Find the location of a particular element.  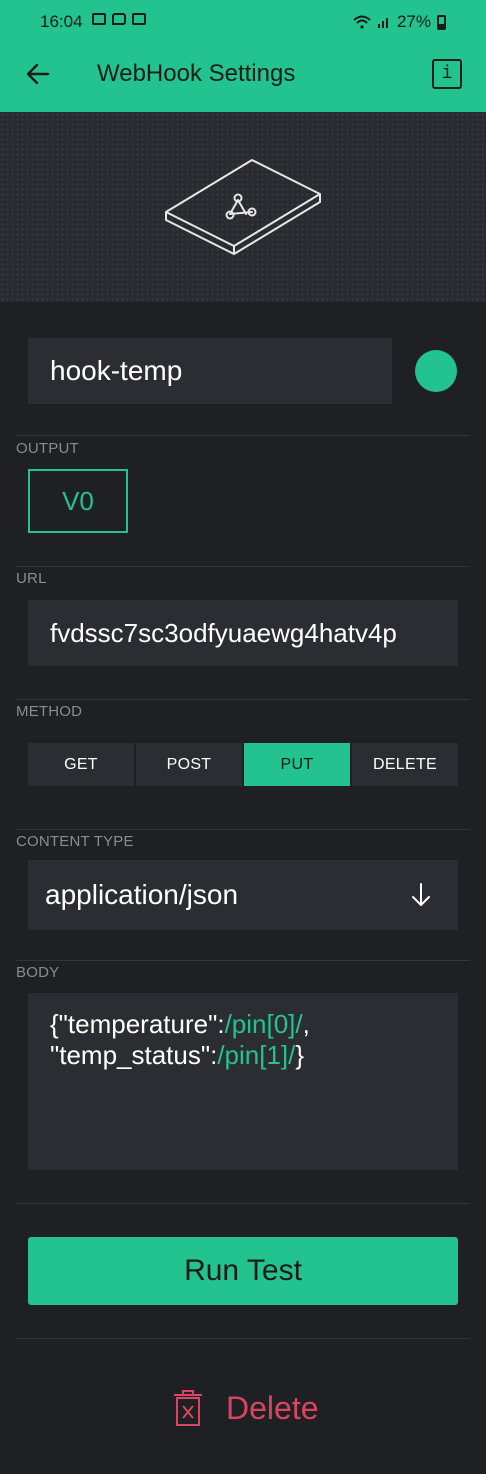

message-icon is located at coordinates (119, 19).